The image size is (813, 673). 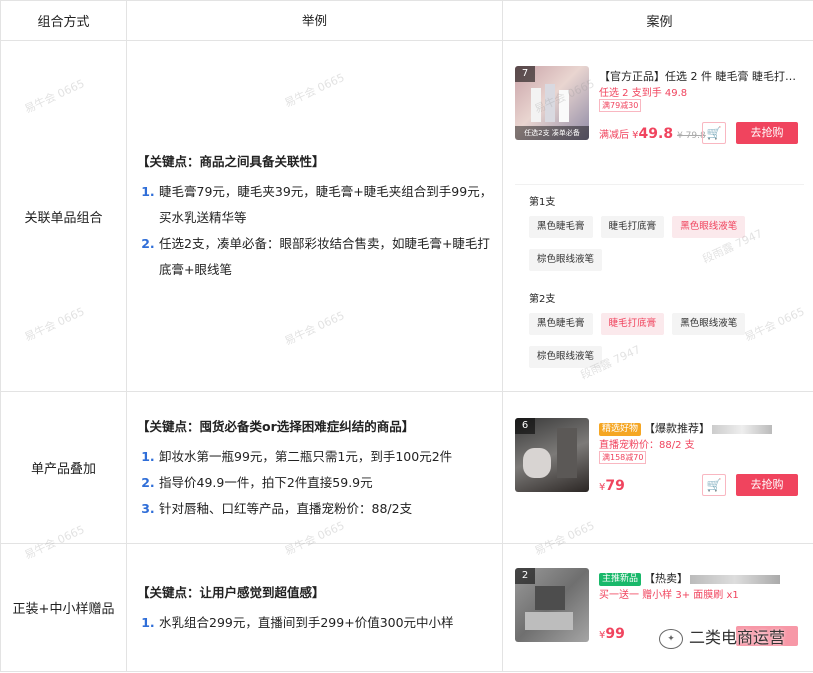 I want to click on spec-group-title: 第1支, so click(x=542, y=202).